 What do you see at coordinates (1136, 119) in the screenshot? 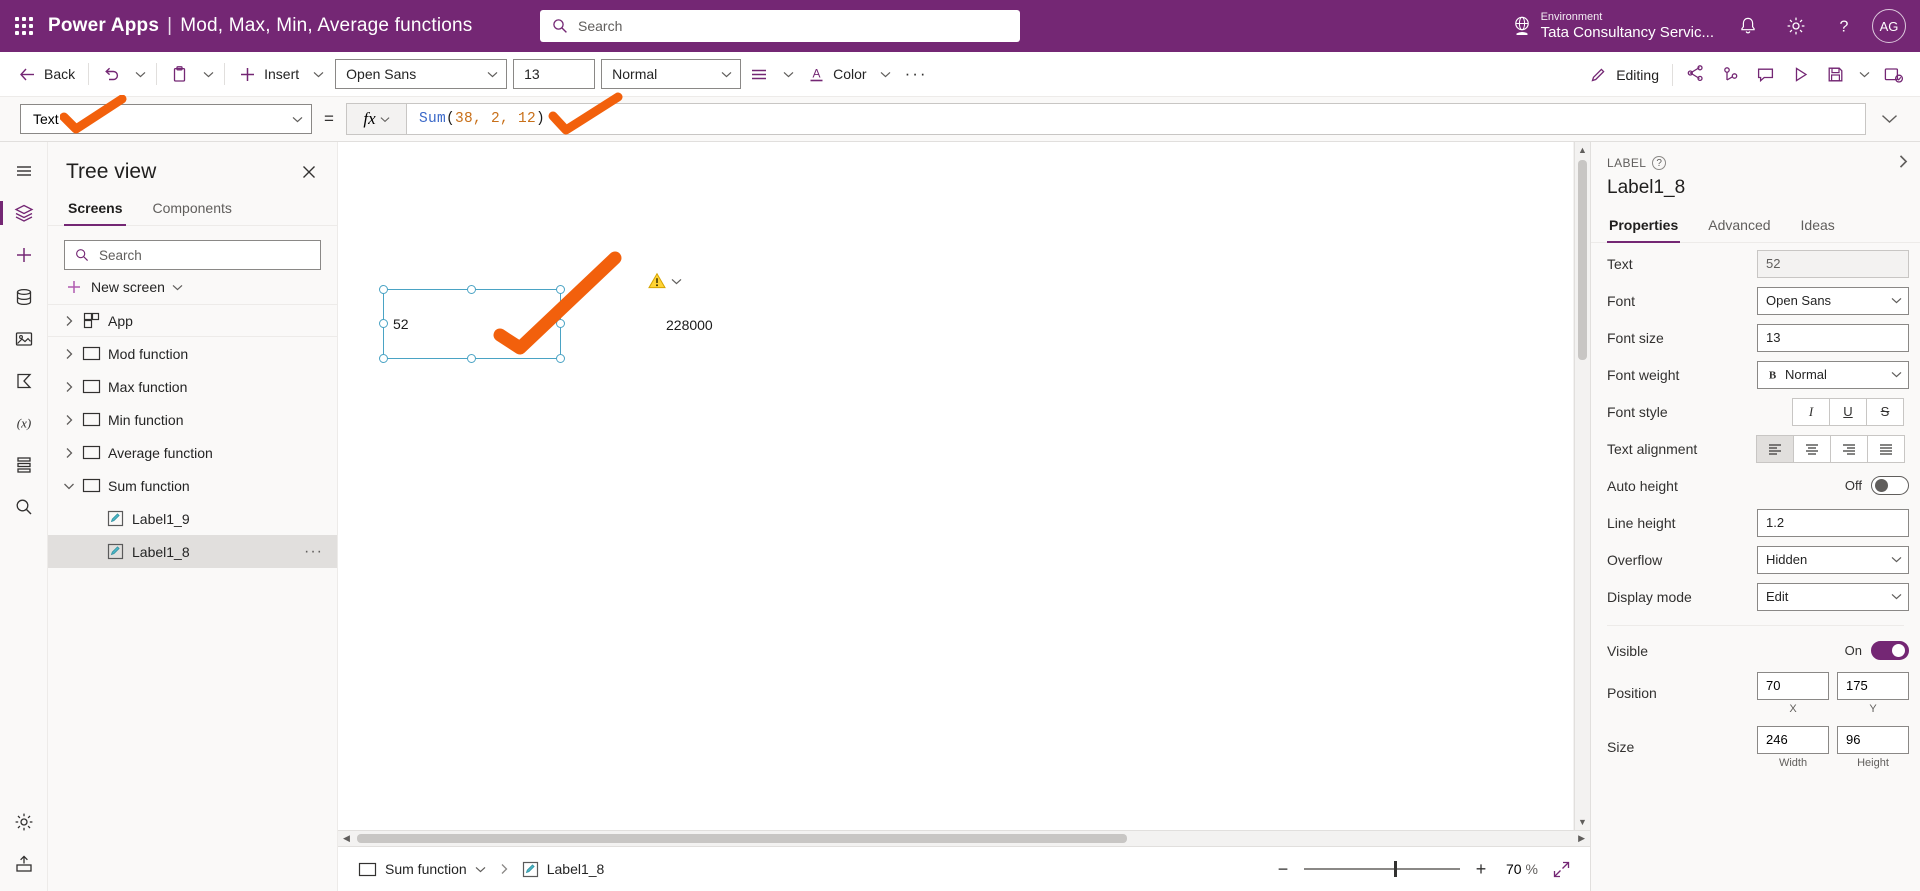
I see `formula-input: Sum(38, 2, 12)` at bounding box center [1136, 119].